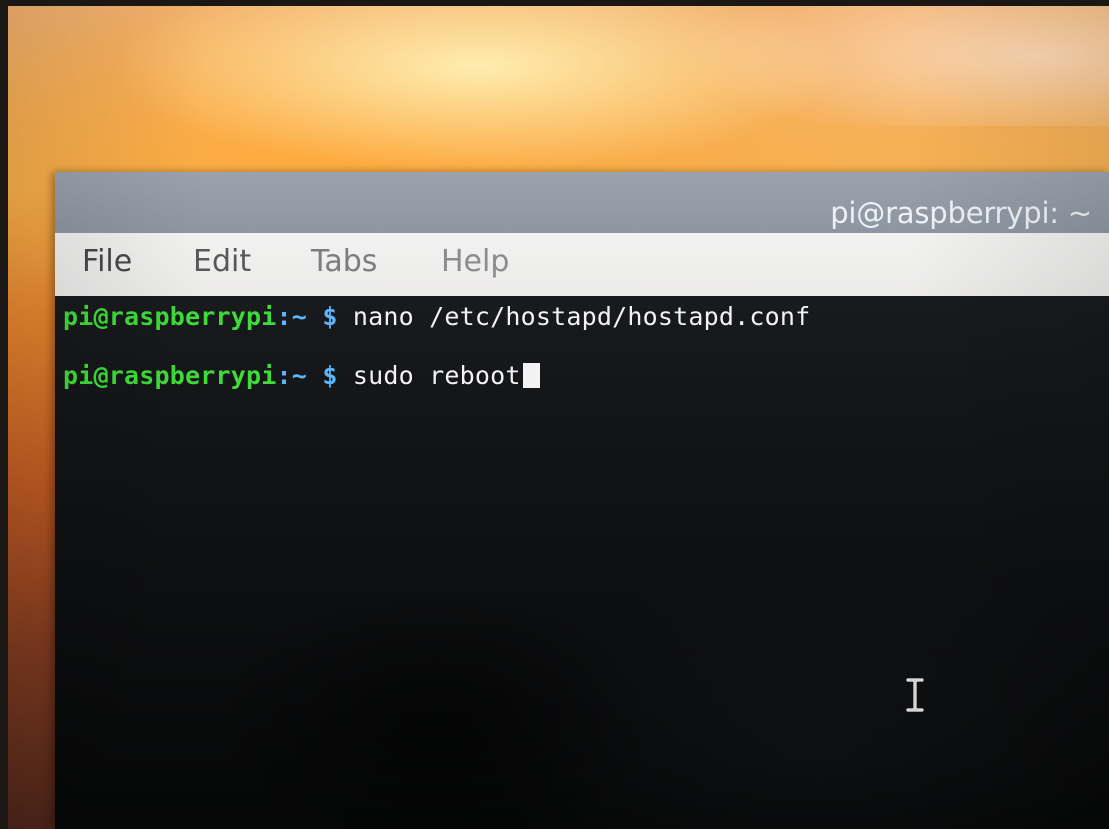 The image size is (1109, 829). I want to click on menu-help: Help, so click(475, 261).